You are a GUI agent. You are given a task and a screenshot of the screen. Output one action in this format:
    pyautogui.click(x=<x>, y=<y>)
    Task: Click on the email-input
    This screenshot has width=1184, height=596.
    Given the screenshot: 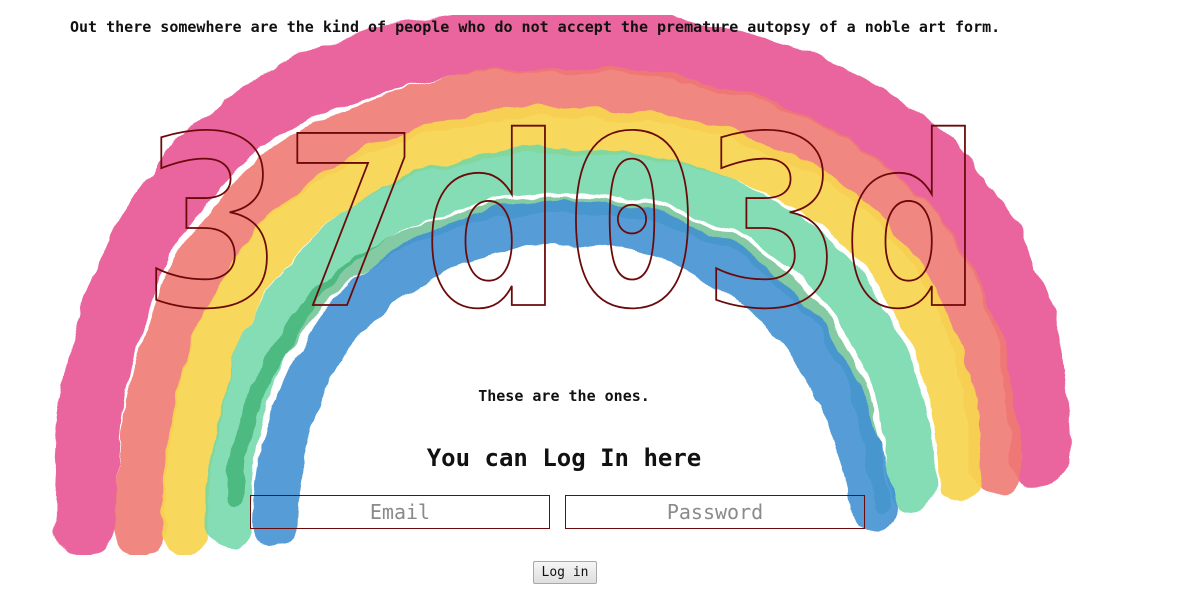 What is the action you would take?
    pyautogui.click(x=400, y=512)
    